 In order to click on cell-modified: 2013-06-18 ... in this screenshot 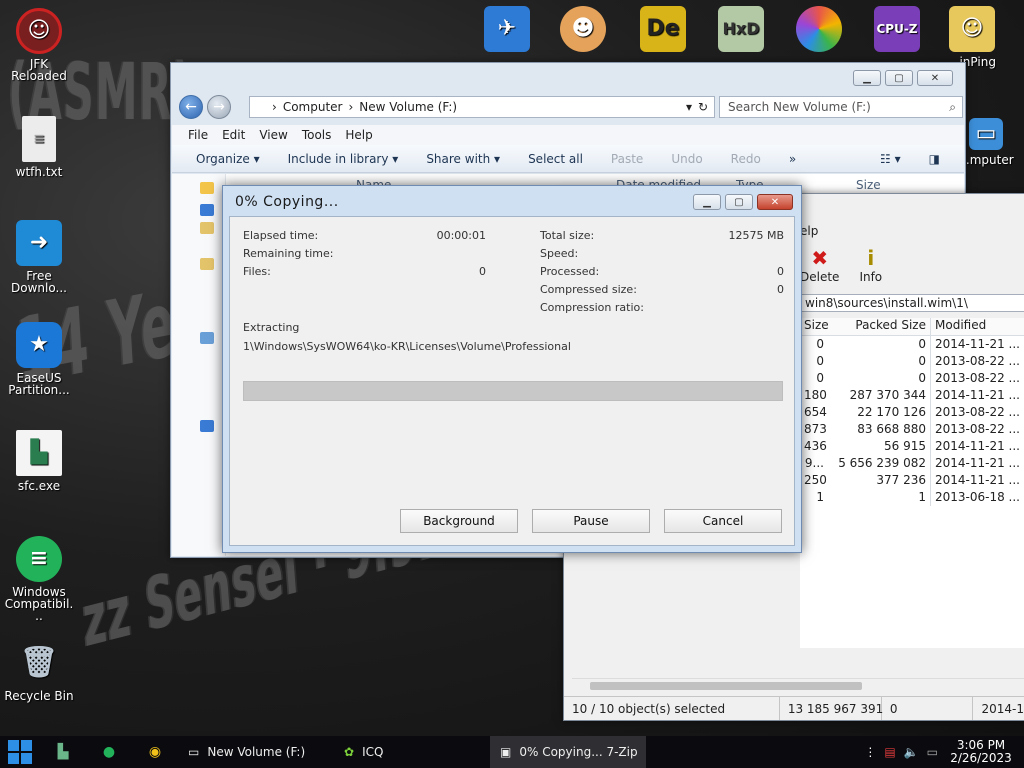, I will do `click(977, 497)`.